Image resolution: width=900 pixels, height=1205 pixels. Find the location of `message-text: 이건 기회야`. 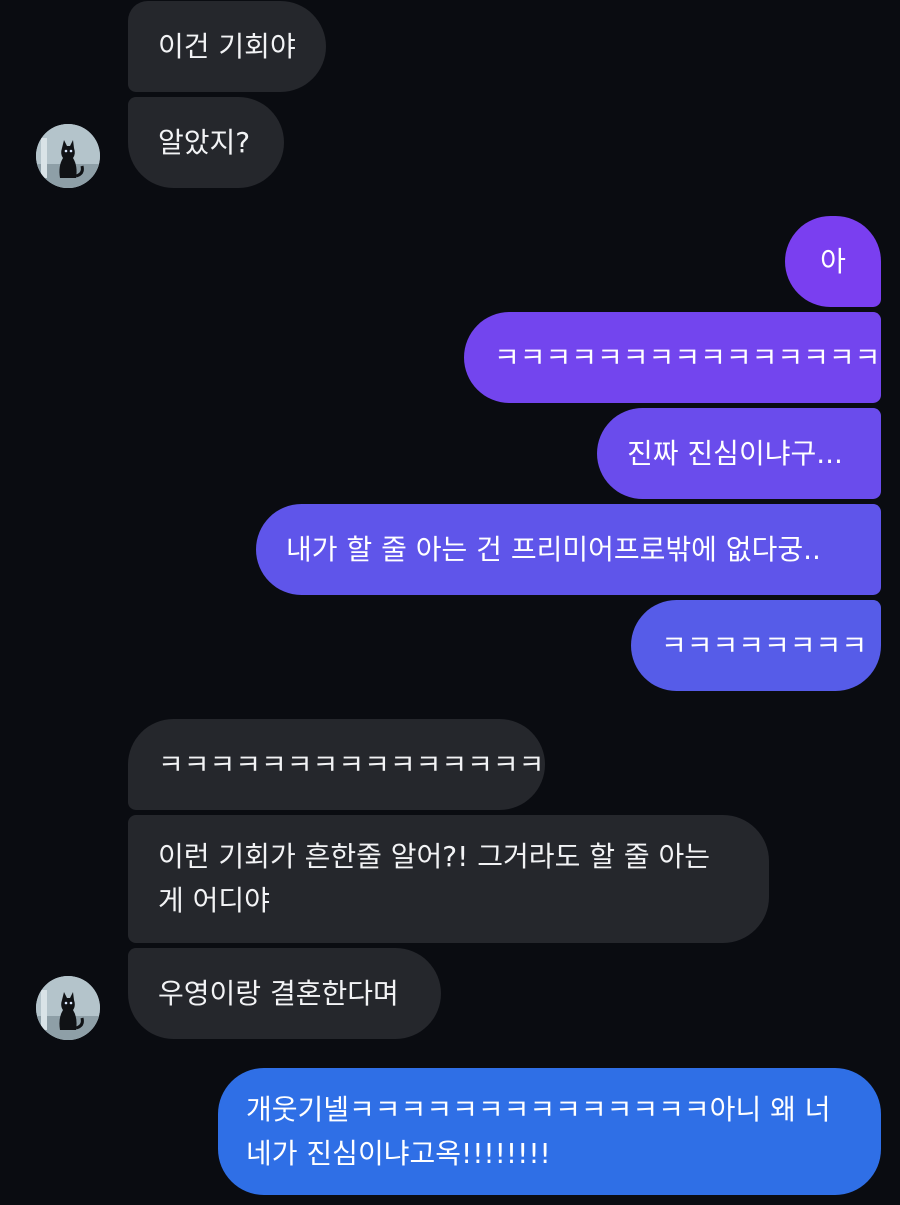

message-text: 이건 기회야 is located at coordinates (227, 46).